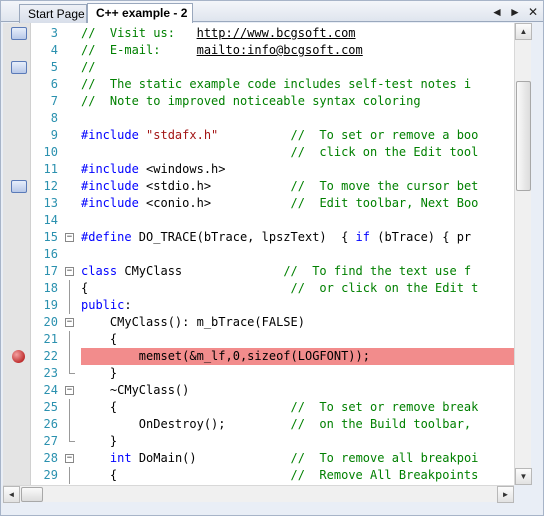 This screenshot has height=516, width=544. I want to click on vertical-scroll-thumb, so click(523, 136).